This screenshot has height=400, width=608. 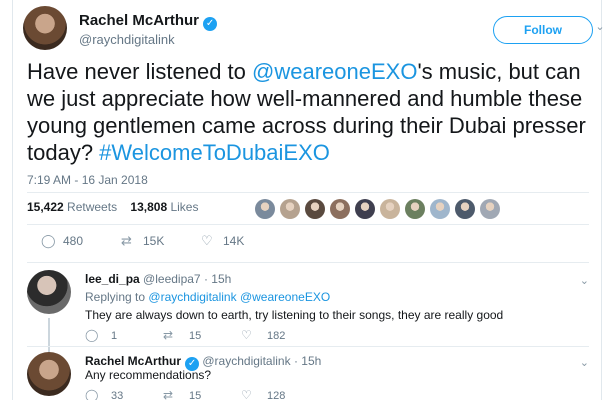 I want to click on retweets-count: 15,422, so click(x=45, y=207).